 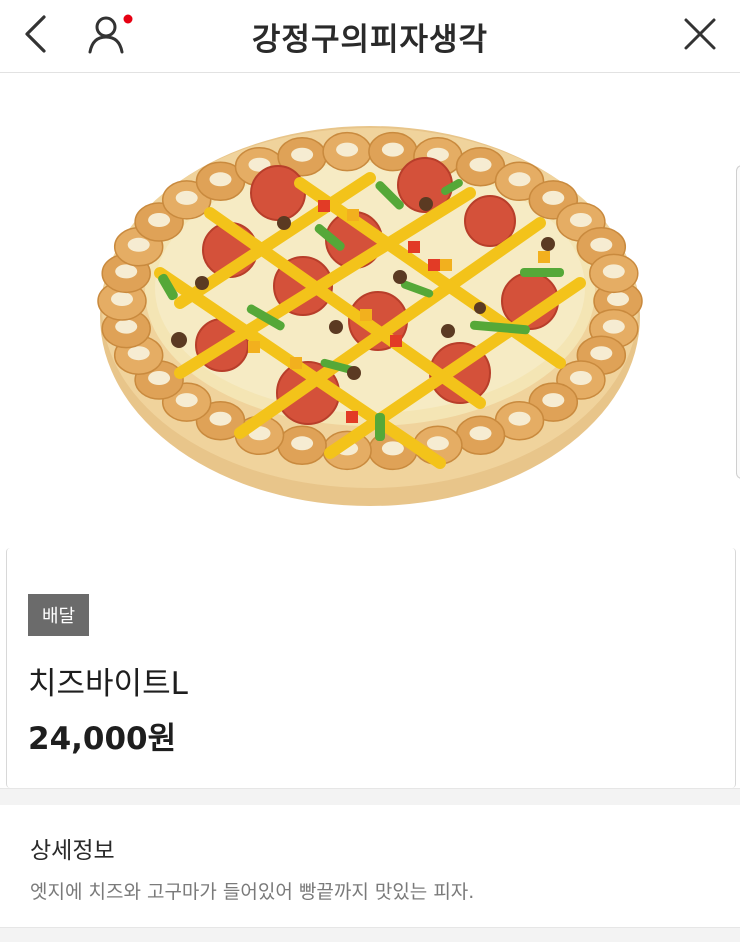 What do you see at coordinates (370, 39) in the screenshot?
I see `page-title: 강정구의피자생각` at bounding box center [370, 39].